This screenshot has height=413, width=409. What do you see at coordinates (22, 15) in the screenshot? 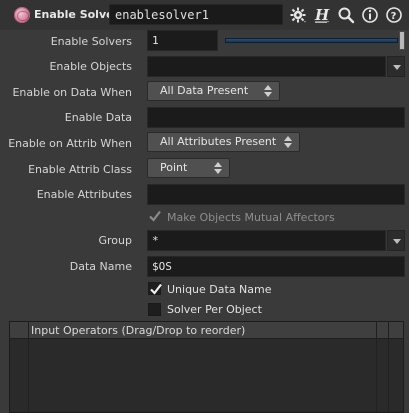
I see `brain-icon` at bounding box center [22, 15].